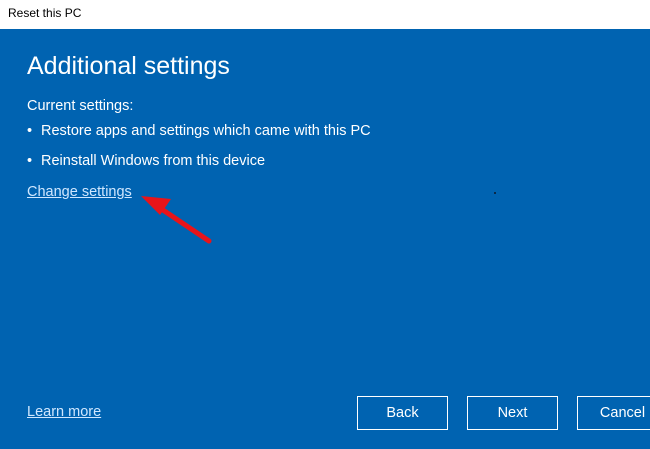 The width and height of the screenshot is (650, 449). What do you see at coordinates (153, 161) in the screenshot?
I see `setting-text: Reinstall Windows from this device` at bounding box center [153, 161].